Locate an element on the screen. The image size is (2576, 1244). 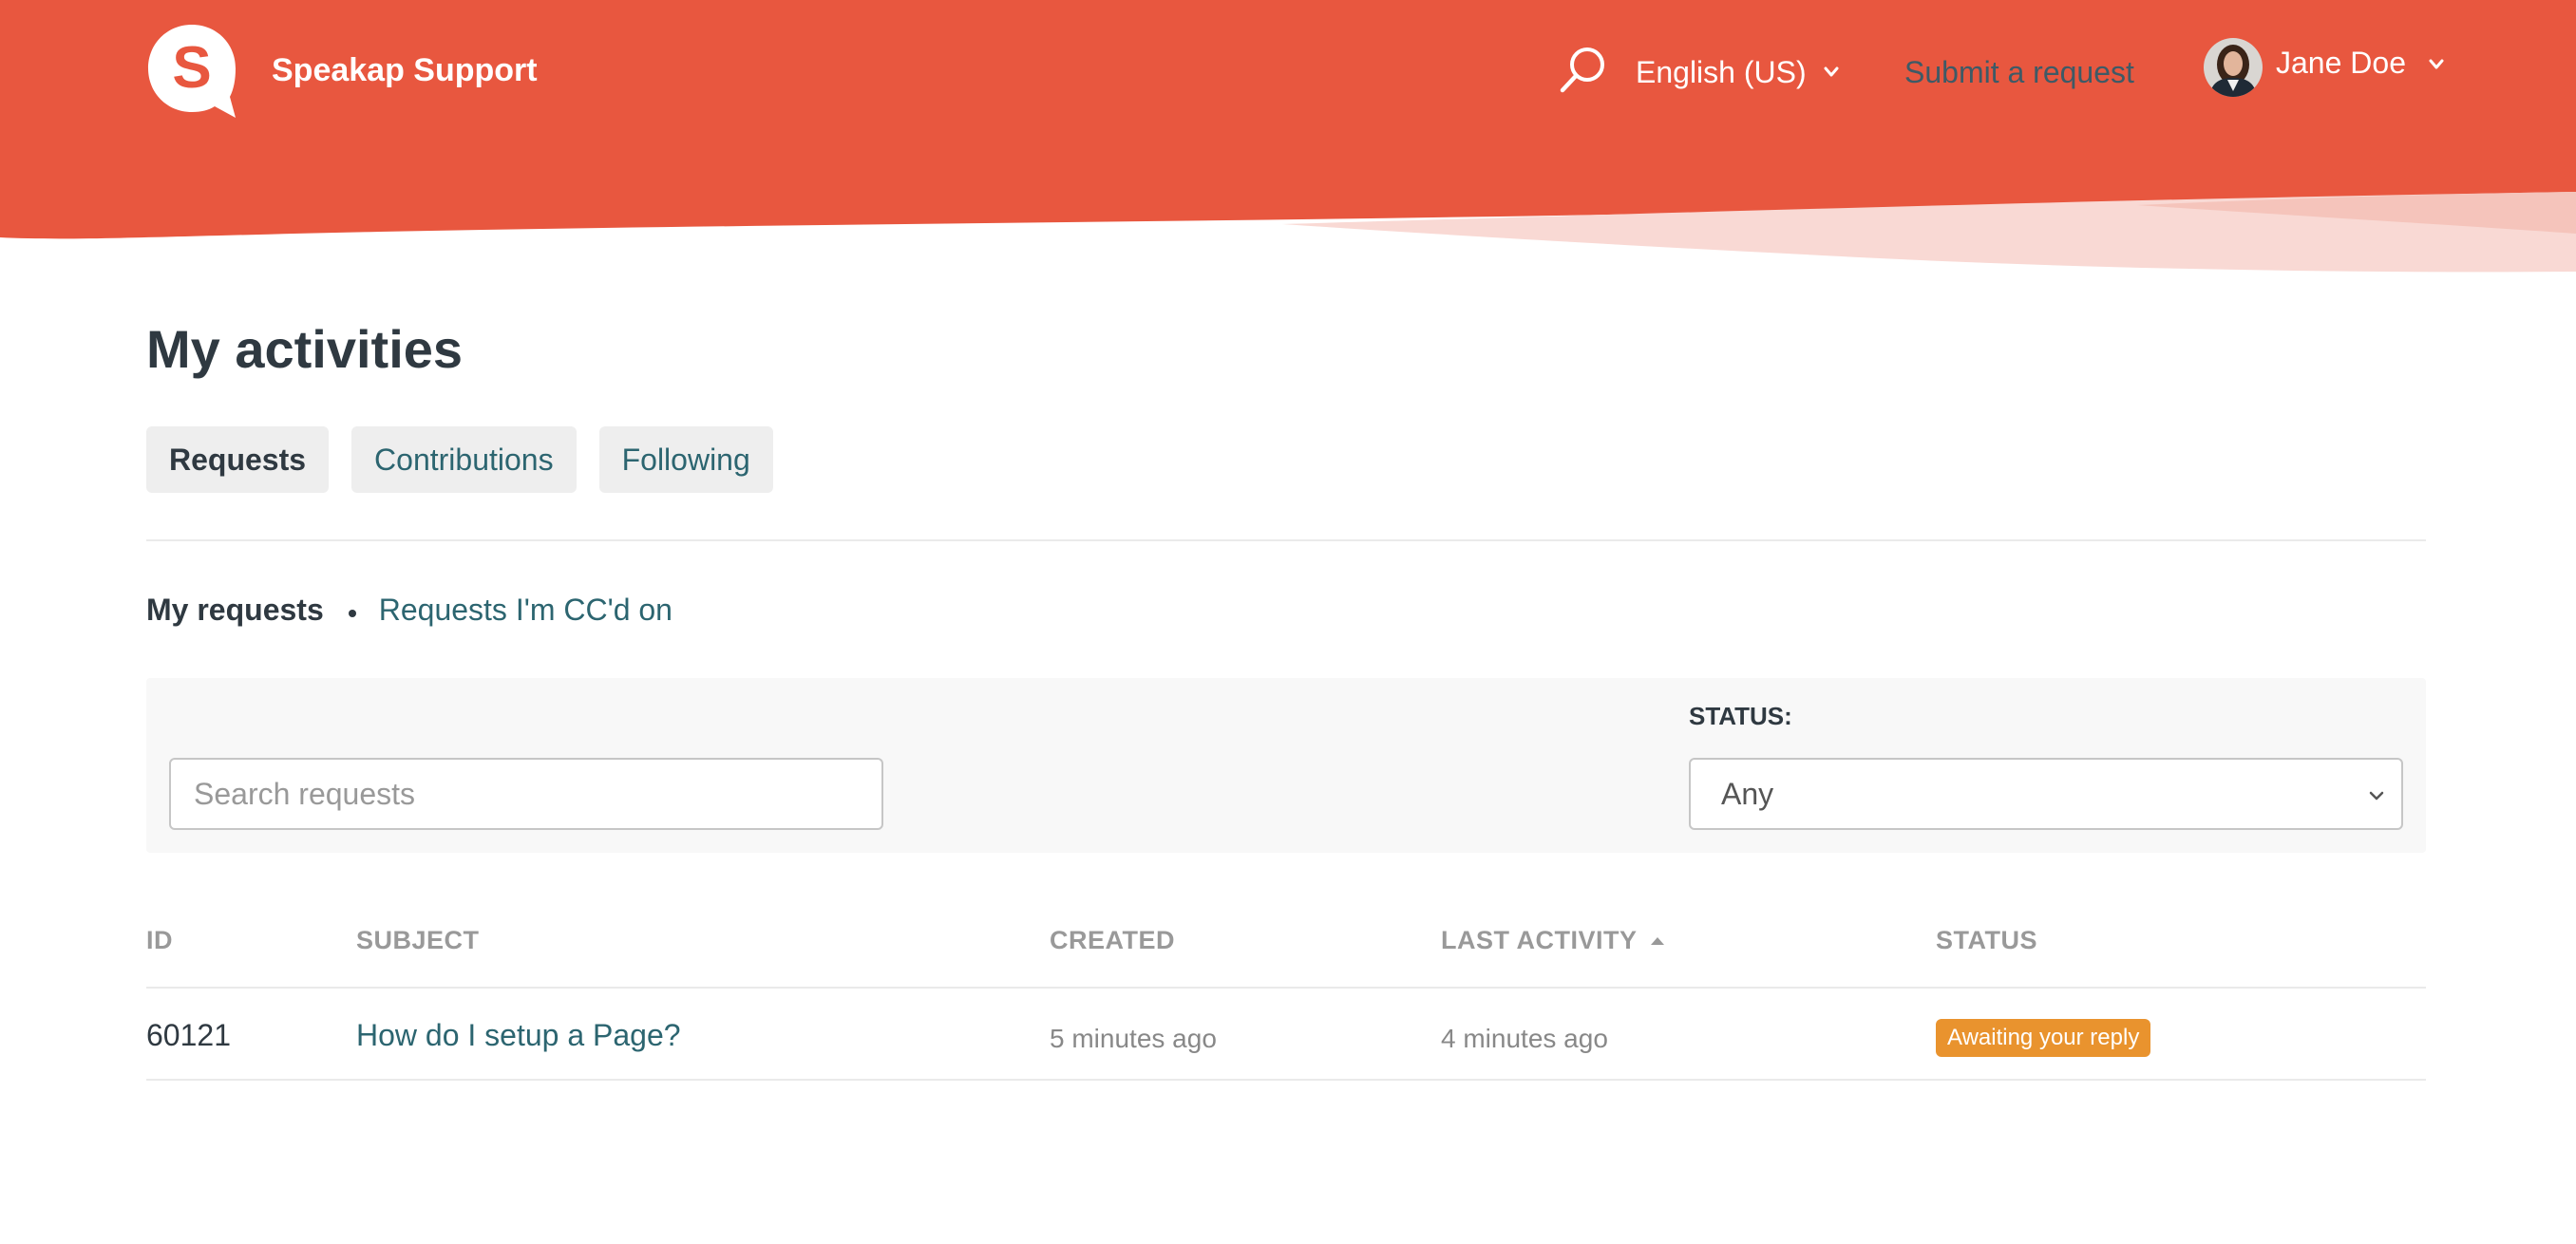
section-divider is located at coordinates (1286, 540).